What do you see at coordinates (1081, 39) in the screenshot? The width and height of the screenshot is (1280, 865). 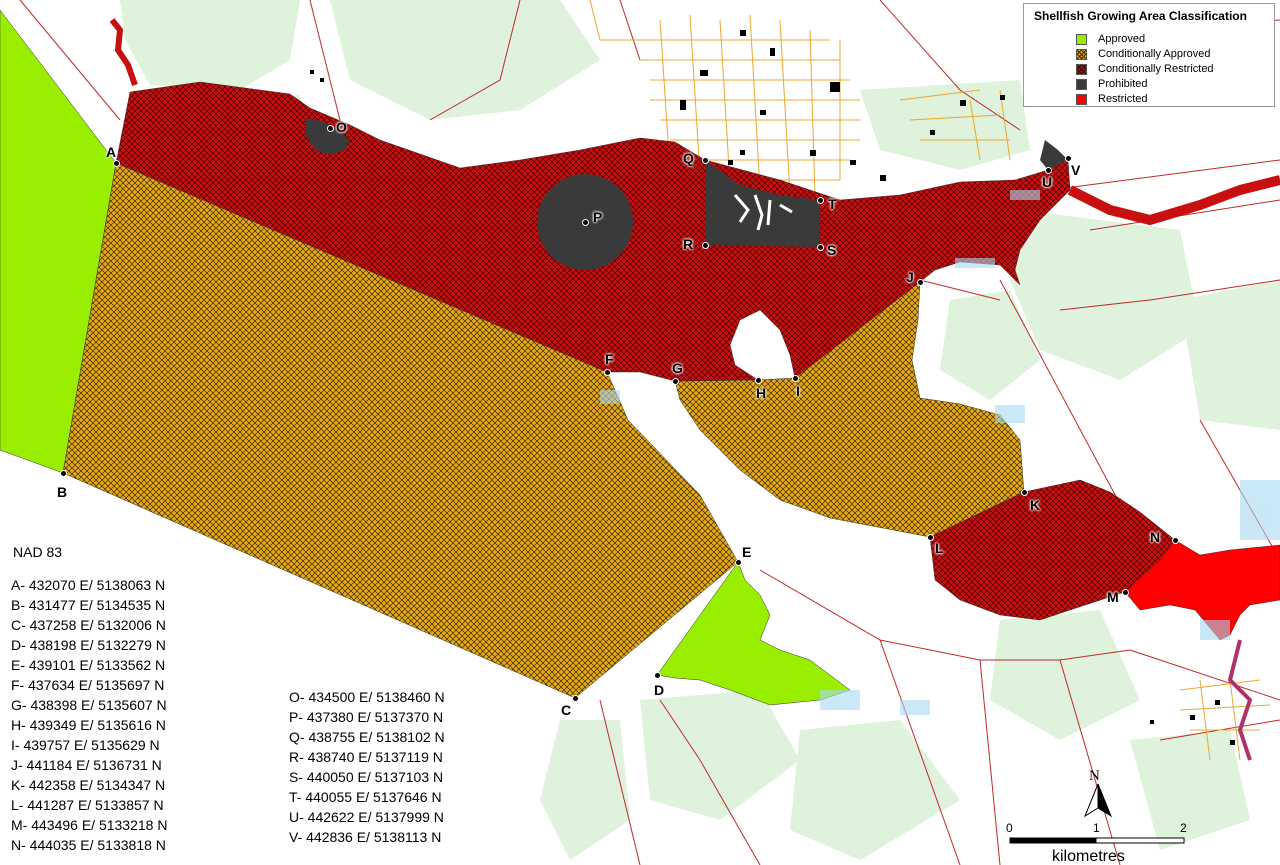 I see `legend-swatch-approved` at bounding box center [1081, 39].